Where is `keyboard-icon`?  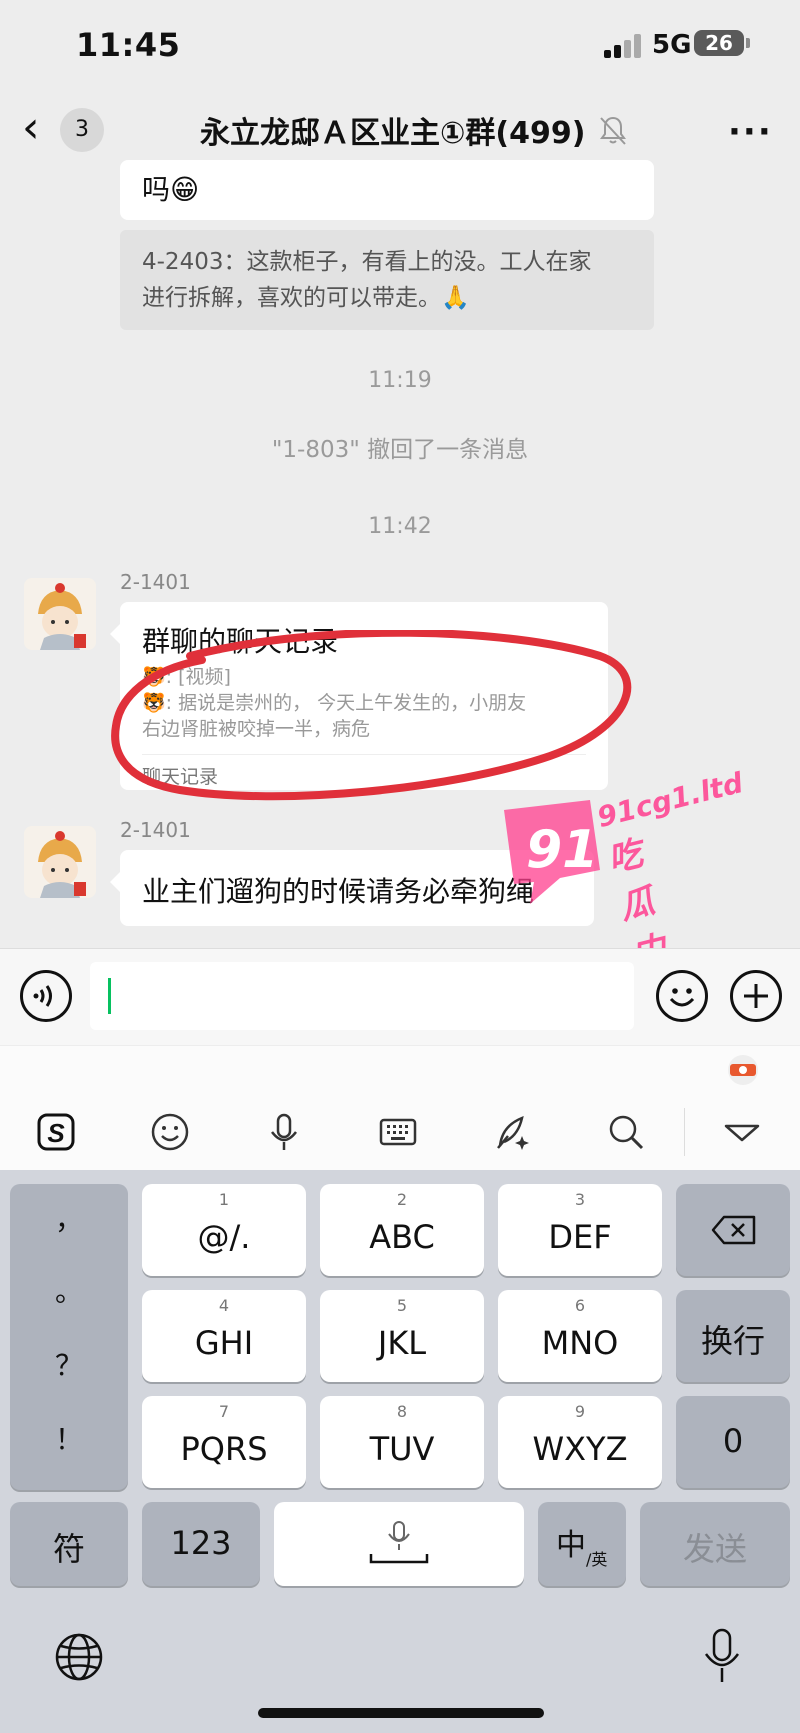 keyboard-icon is located at coordinates (398, 1132).